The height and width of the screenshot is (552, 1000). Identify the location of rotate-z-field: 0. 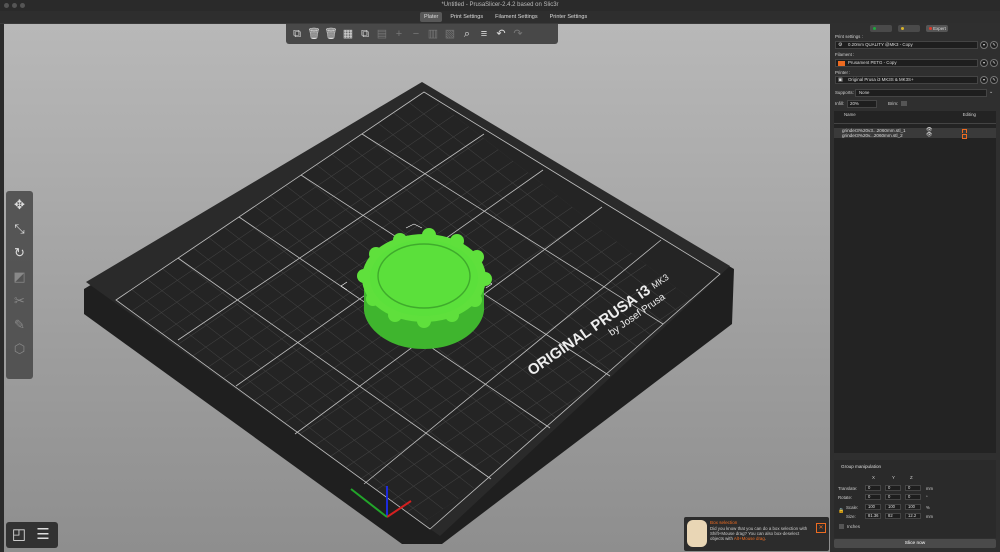
(913, 497).